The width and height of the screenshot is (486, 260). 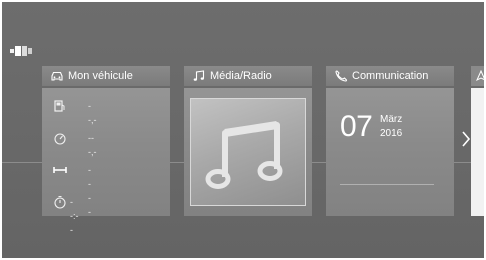 I want to click on tile-vehicle-header: Mon véhicule, so click(x=106, y=76).